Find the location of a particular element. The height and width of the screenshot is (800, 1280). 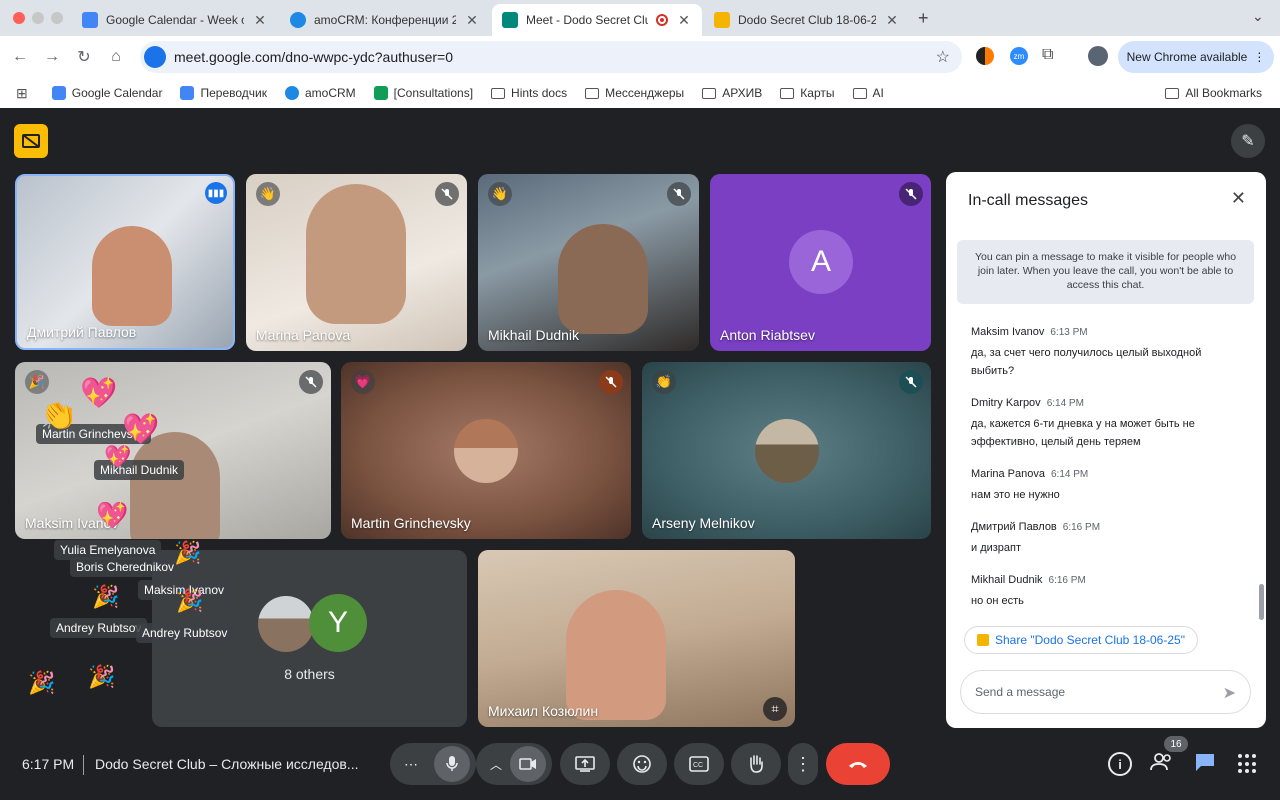

chat-message: Mikhail Dudnik 6:16 PM но он есть is located at coordinates (1028, 590).